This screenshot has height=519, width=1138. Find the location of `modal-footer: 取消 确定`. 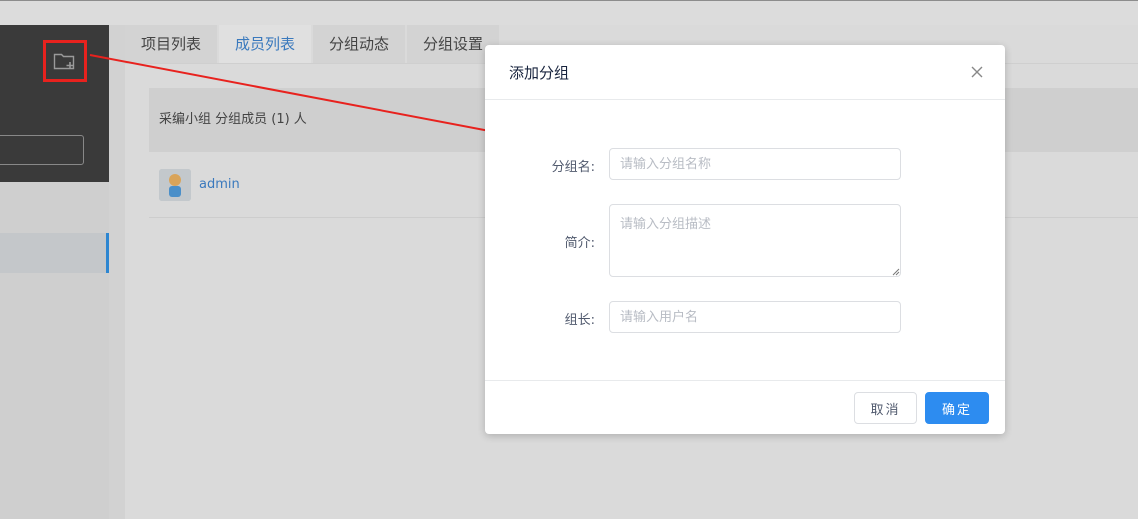

modal-footer: 取消 确定 is located at coordinates (745, 407).